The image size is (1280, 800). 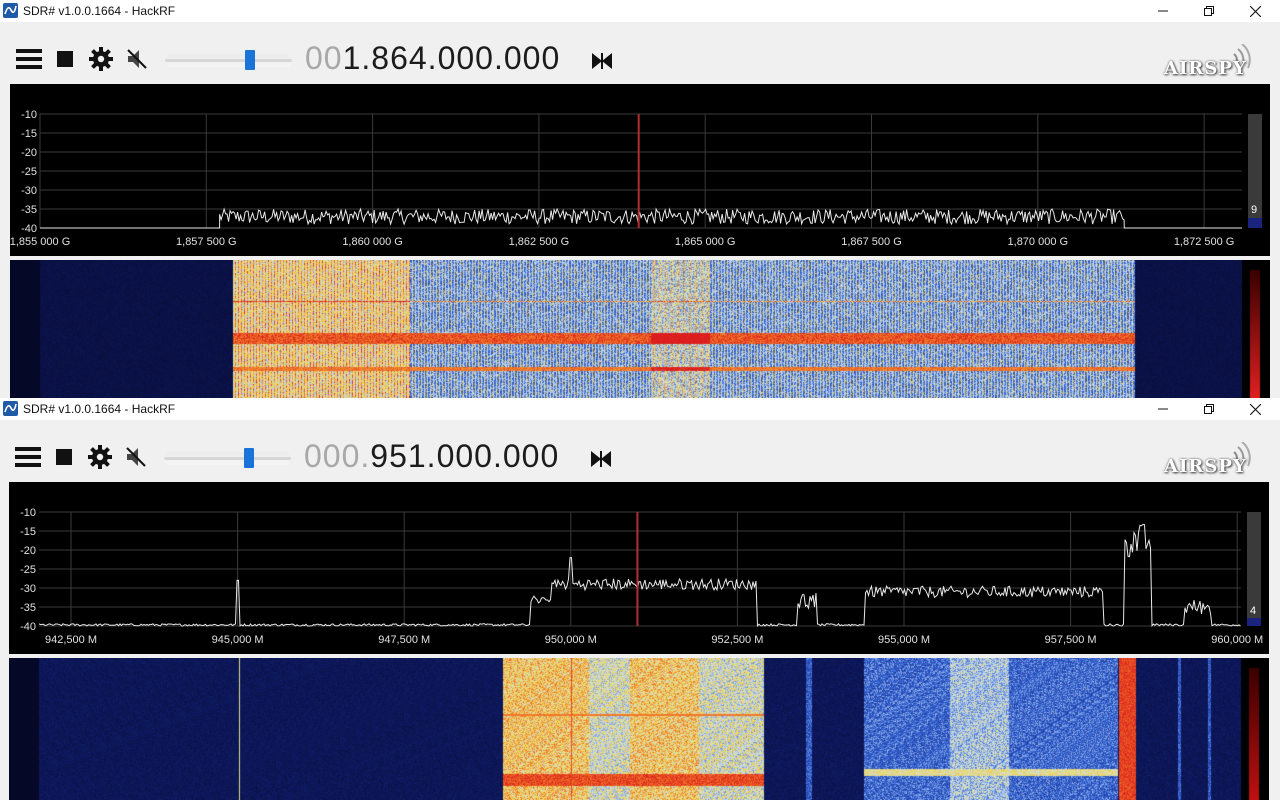 What do you see at coordinates (1237, 640) in the screenshot?
I see `x-tick-label: 960,000 M` at bounding box center [1237, 640].